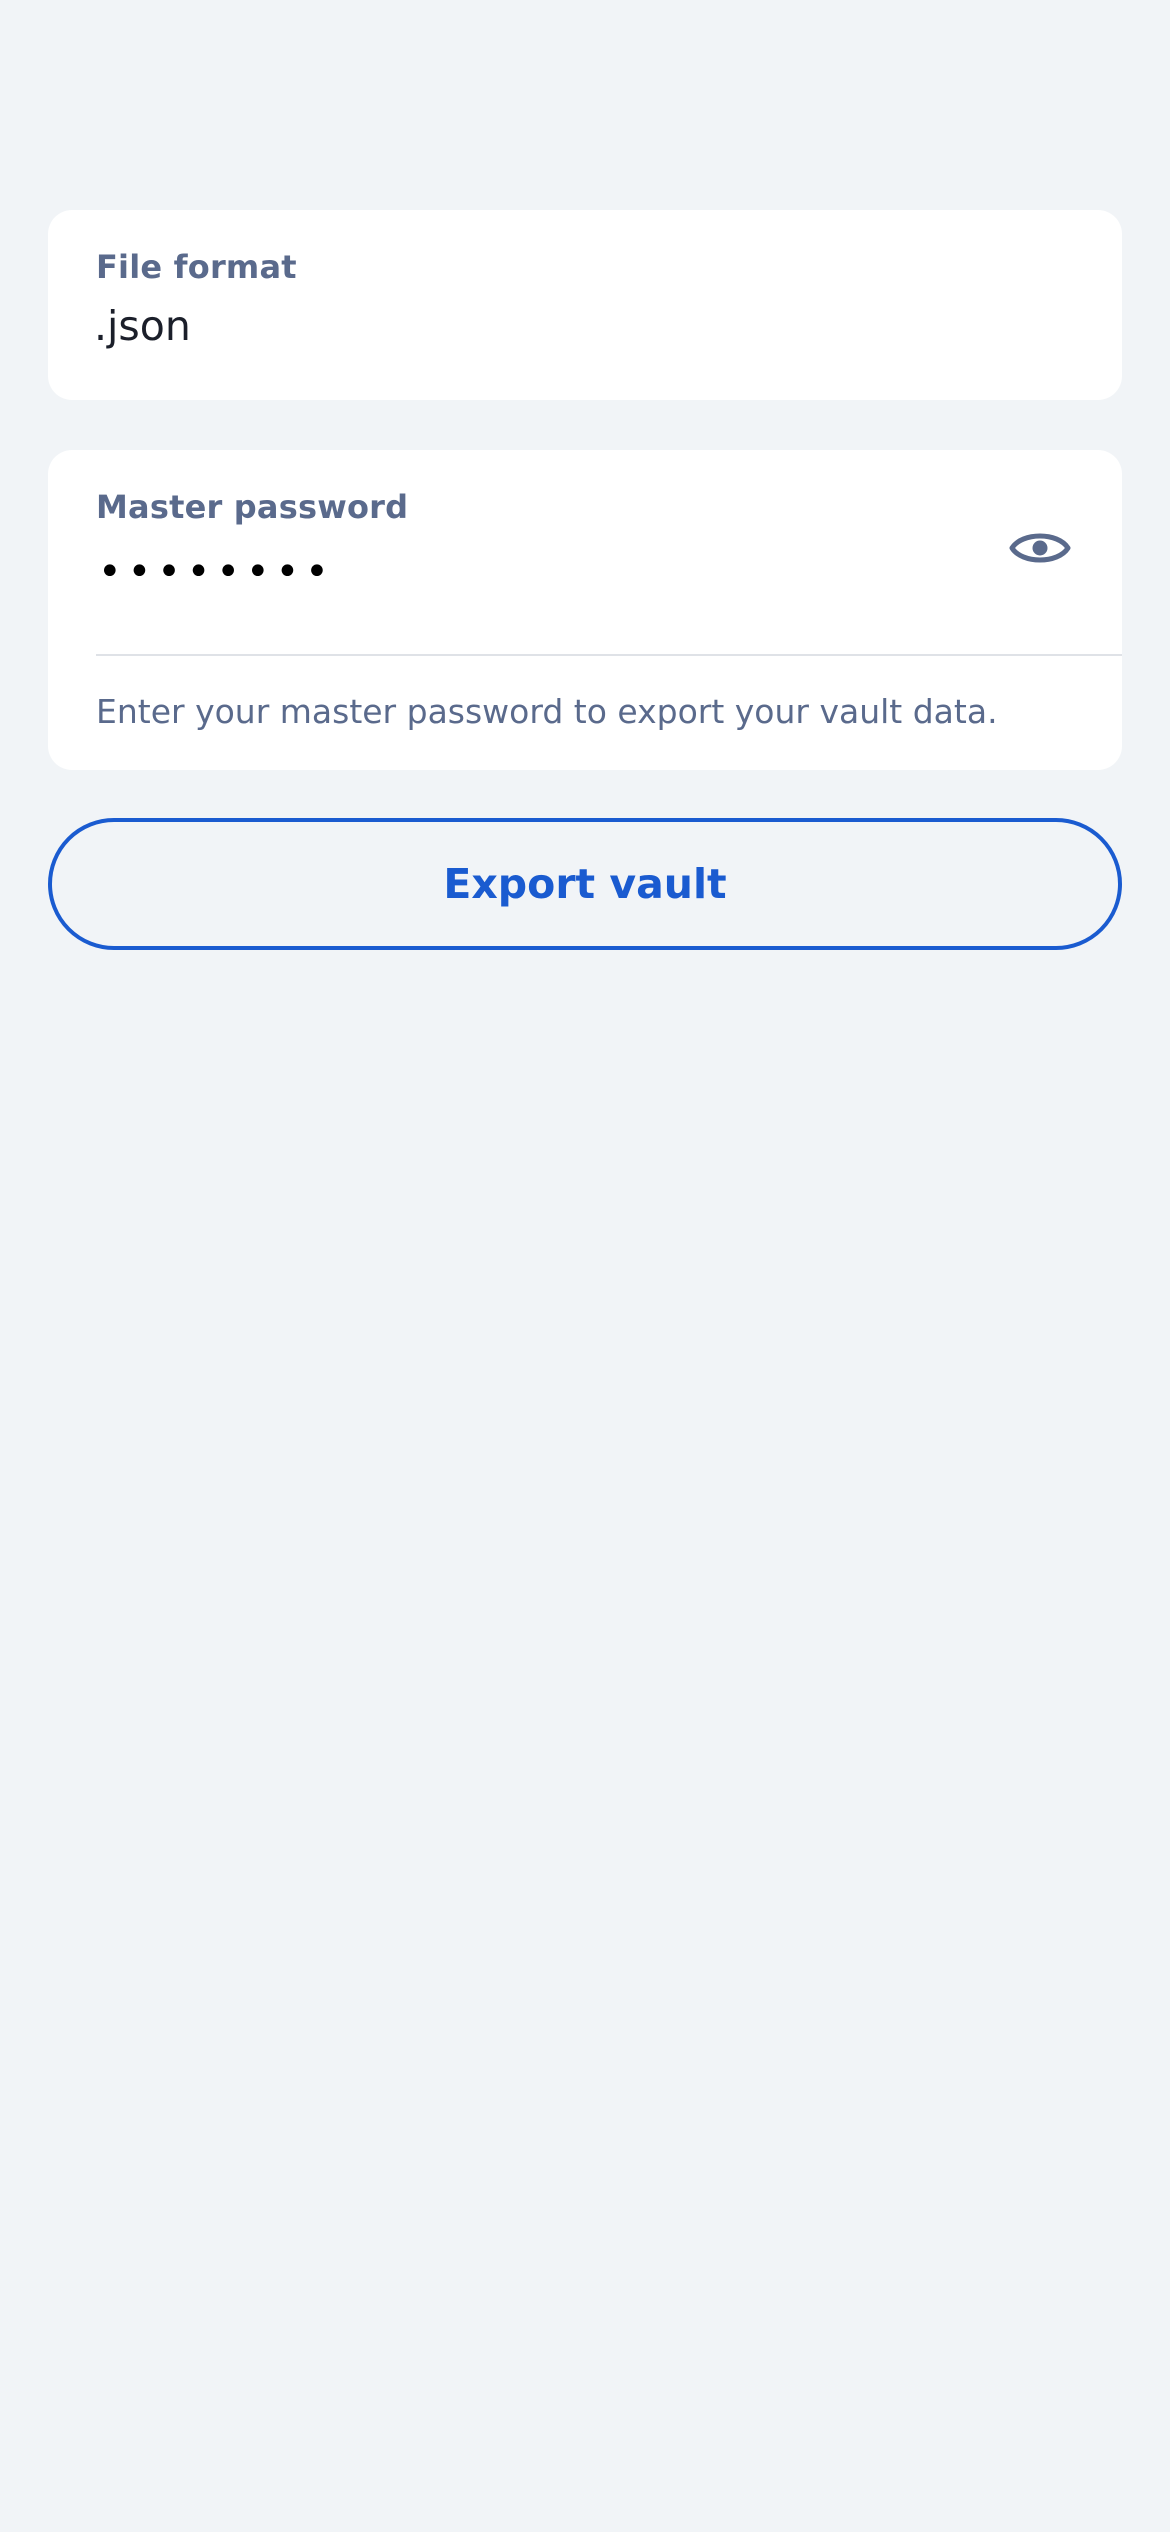 Image resolution: width=1170 pixels, height=2532 pixels. Describe the element at coordinates (142, 326) in the screenshot. I see `file-format-value: .json` at that location.